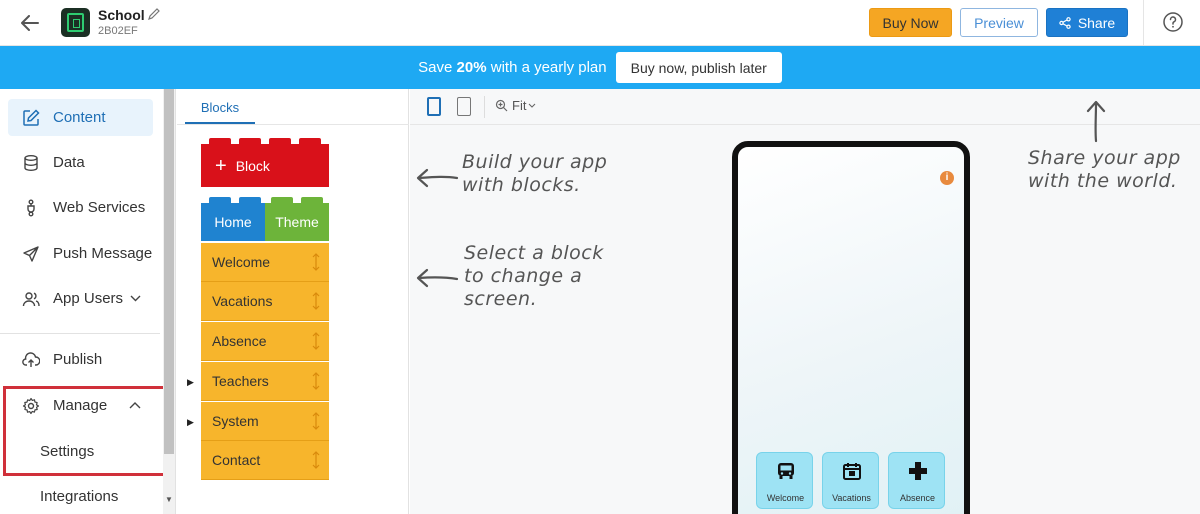  I want to click on hint-arrow-up-icon, so click(1096, 121).